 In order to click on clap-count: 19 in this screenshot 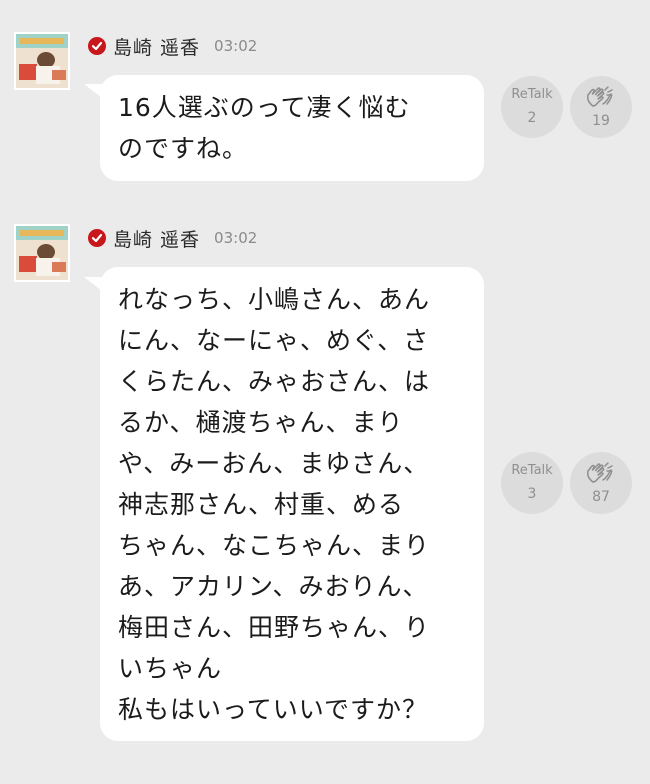, I will do `click(601, 121)`.